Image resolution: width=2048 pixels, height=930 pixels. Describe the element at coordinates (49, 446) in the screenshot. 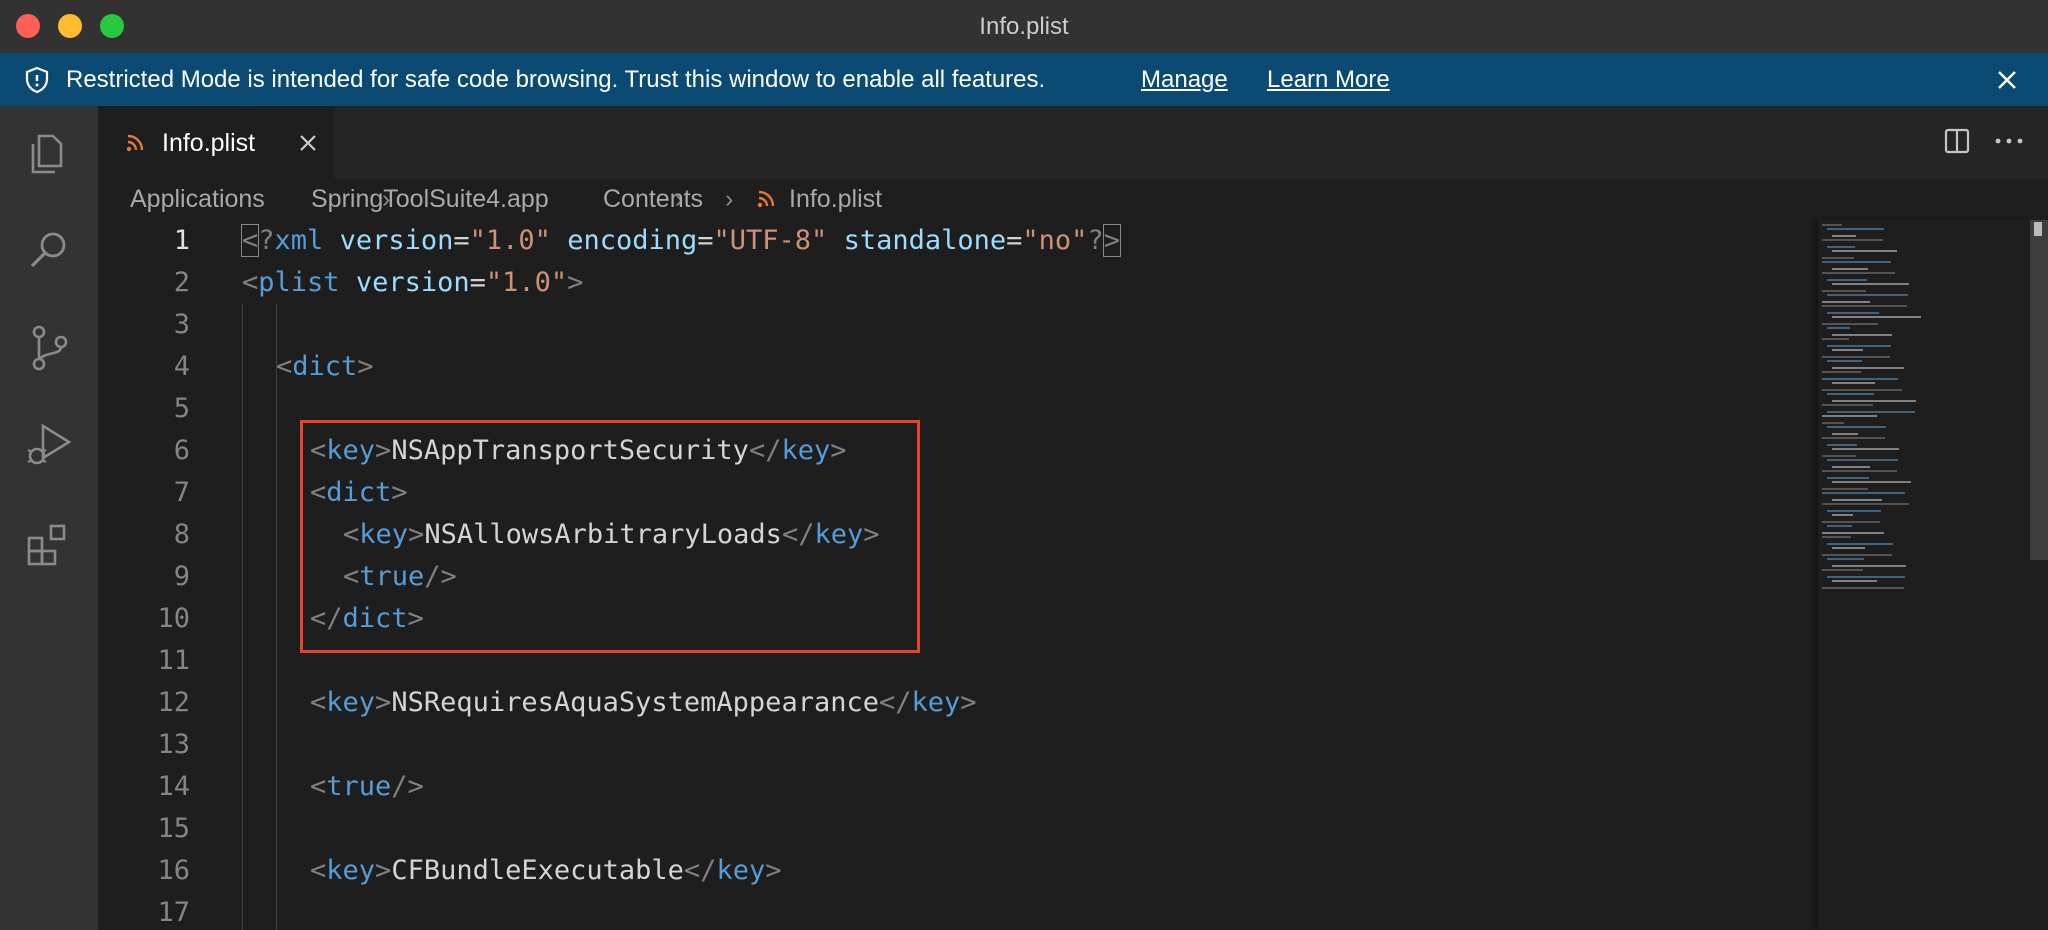

I see `run-debug-icon` at that location.